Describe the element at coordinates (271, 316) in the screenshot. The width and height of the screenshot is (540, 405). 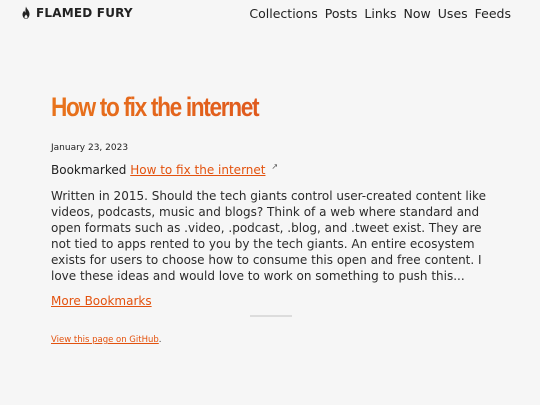
I see `divider` at that location.